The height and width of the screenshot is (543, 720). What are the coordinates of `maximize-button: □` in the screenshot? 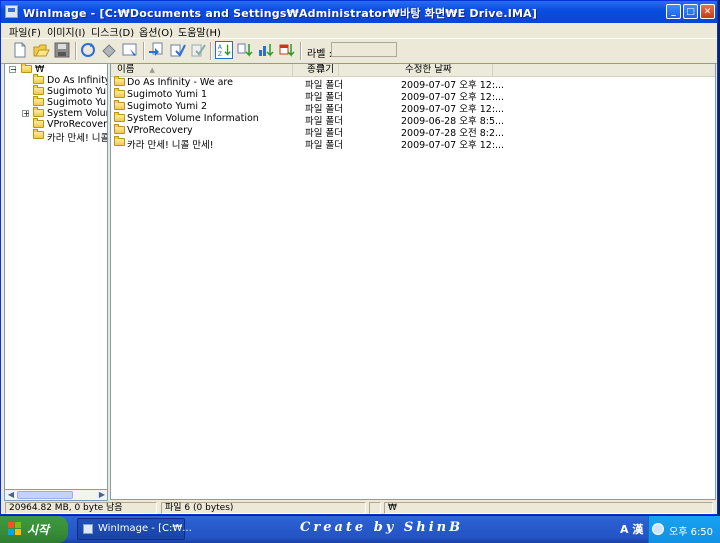 It's located at (690, 11).